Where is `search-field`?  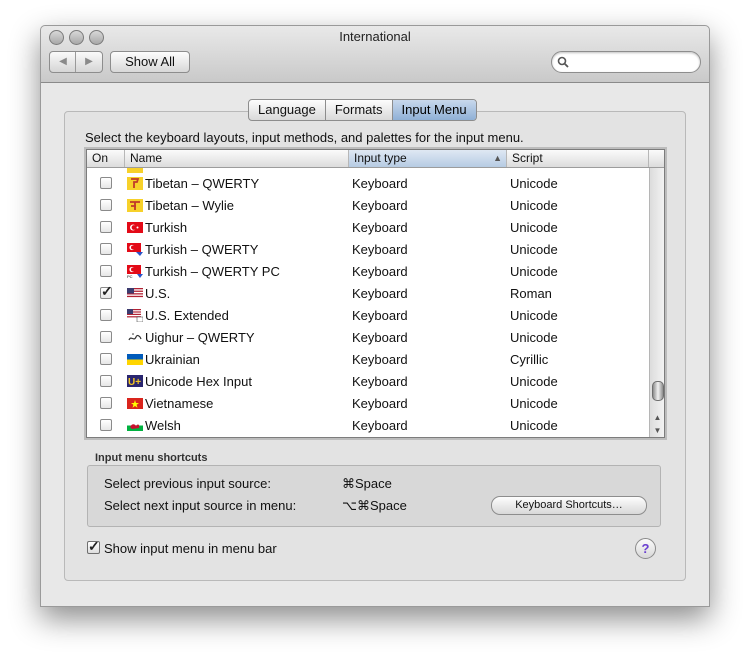 search-field is located at coordinates (626, 62).